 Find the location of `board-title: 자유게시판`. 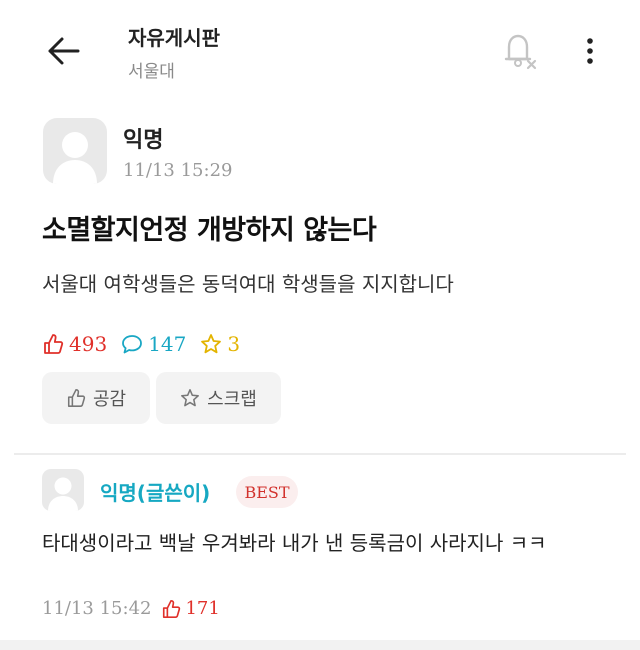

board-title: 자유게시판 is located at coordinates (174, 38).